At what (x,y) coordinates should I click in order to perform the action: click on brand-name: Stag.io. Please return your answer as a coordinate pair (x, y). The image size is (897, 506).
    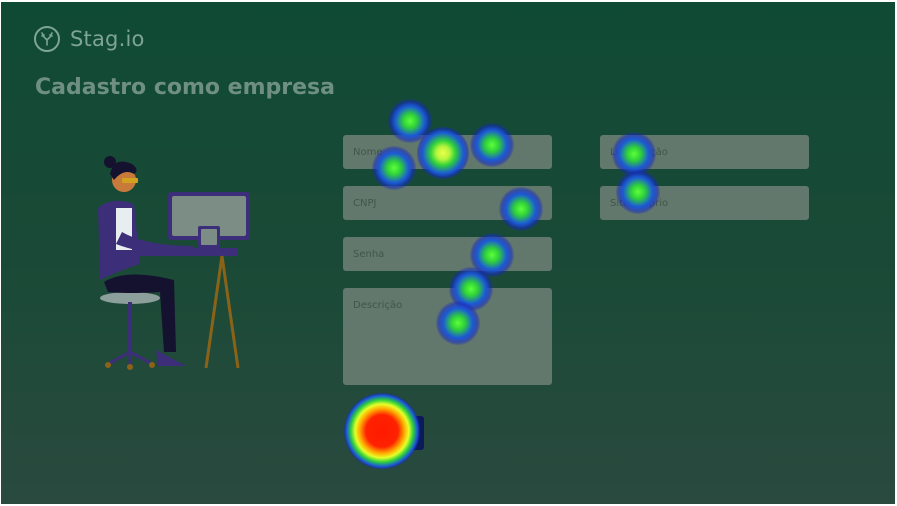
    Looking at the image, I should click on (107, 39).